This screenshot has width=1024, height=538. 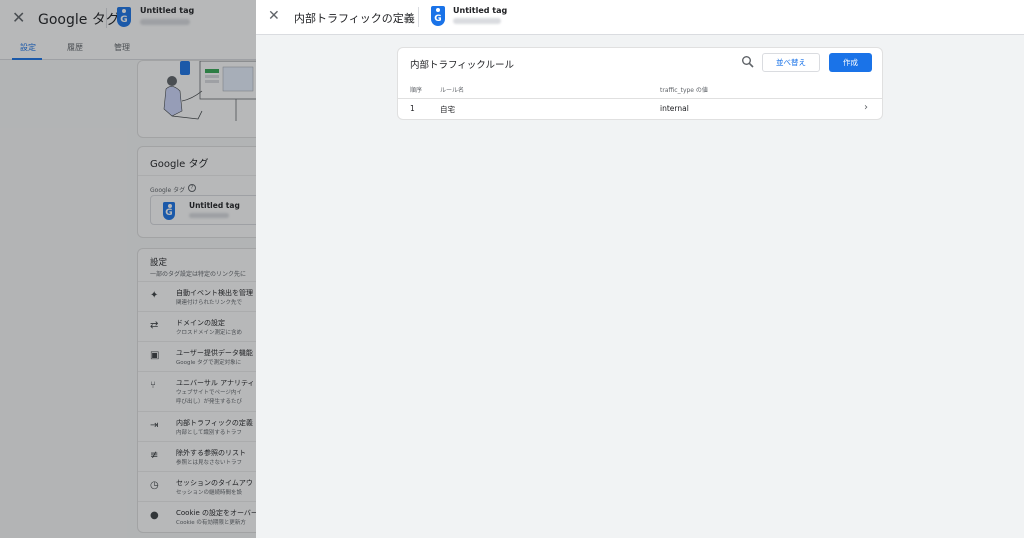 What do you see at coordinates (480, 10) in the screenshot?
I see `tag-name: Untitled tag` at bounding box center [480, 10].